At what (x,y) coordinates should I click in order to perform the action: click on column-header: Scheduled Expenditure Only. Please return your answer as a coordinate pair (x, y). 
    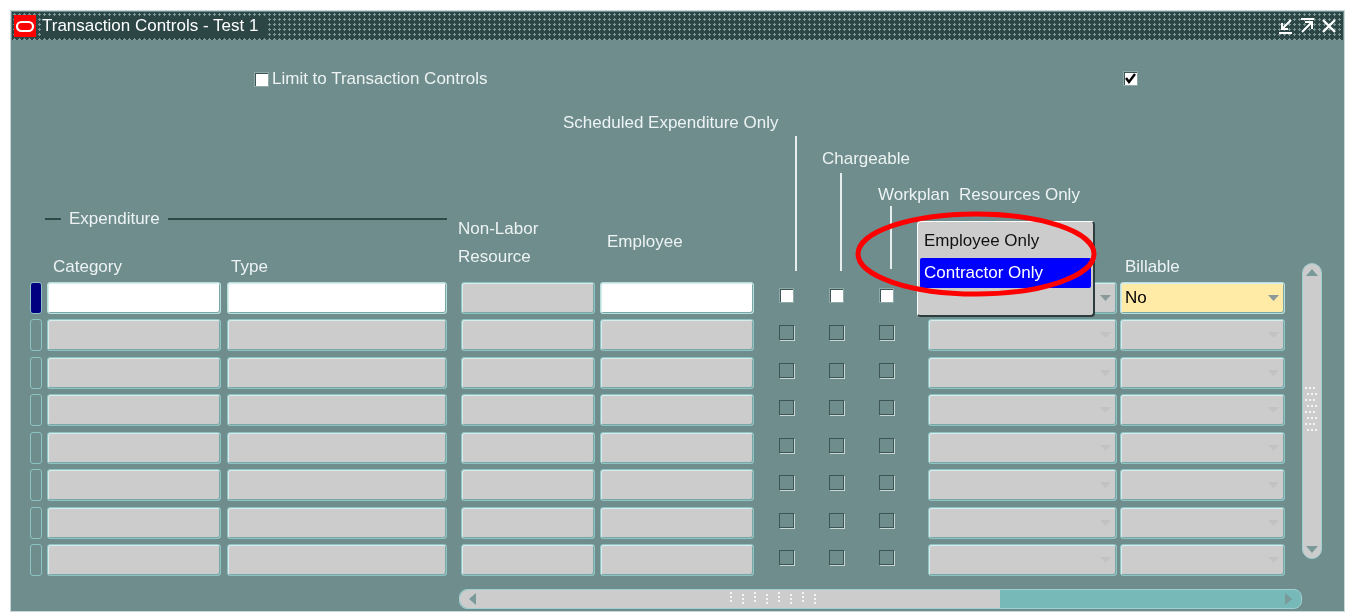
    Looking at the image, I should click on (671, 122).